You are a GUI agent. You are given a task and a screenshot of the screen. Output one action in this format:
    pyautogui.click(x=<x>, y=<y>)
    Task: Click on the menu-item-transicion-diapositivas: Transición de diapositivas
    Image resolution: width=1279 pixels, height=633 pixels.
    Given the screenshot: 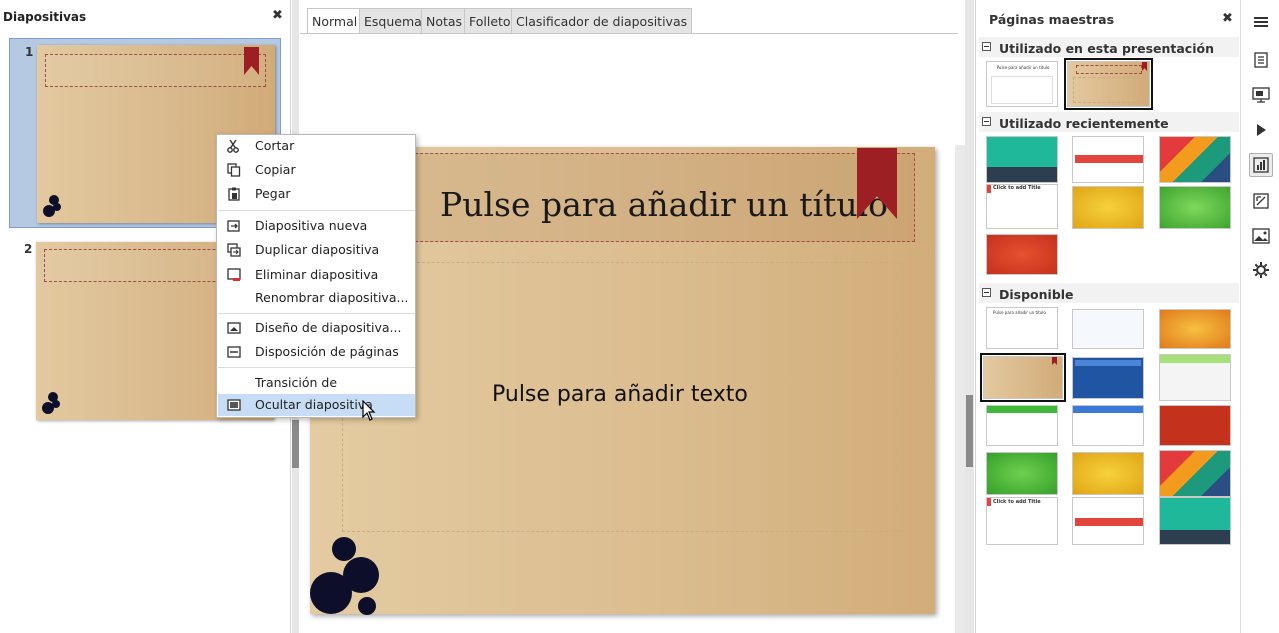 What is the action you would take?
    pyautogui.click(x=316, y=392)
    